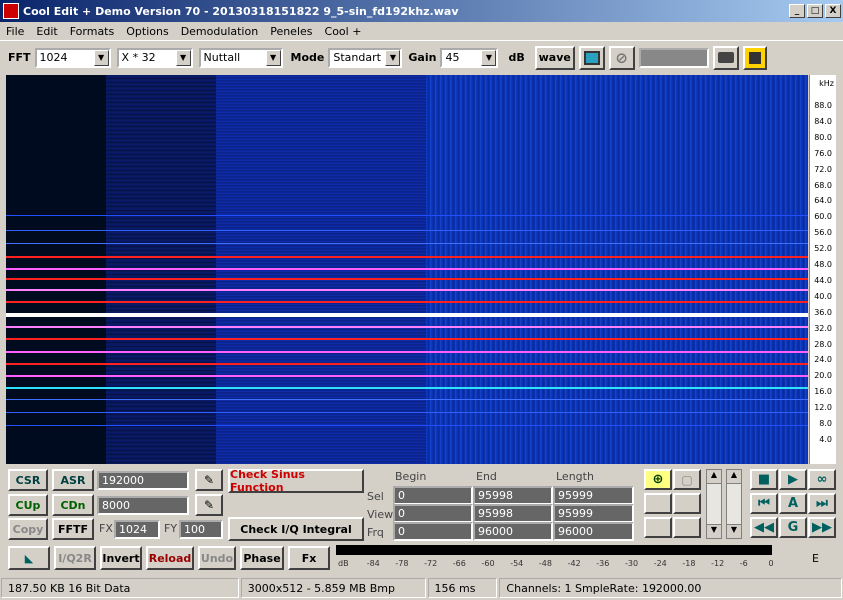  Describe the element at coordinates (658, 479) in the screenshot. I see `zoom-in-button: ⊕` at that location.